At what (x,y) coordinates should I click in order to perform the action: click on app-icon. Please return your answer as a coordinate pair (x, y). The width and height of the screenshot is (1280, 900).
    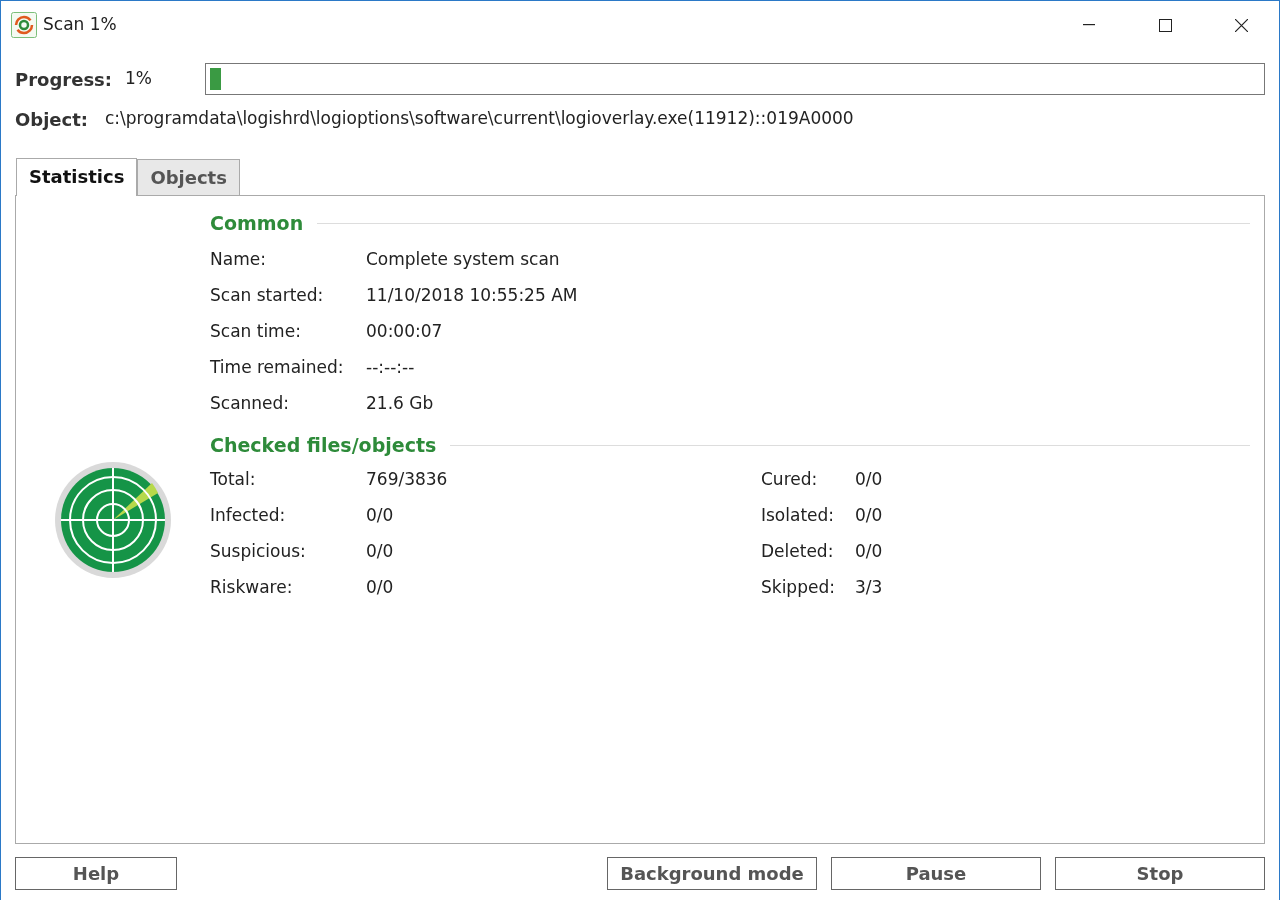
    Looking at the image, I should click on (24, 25).